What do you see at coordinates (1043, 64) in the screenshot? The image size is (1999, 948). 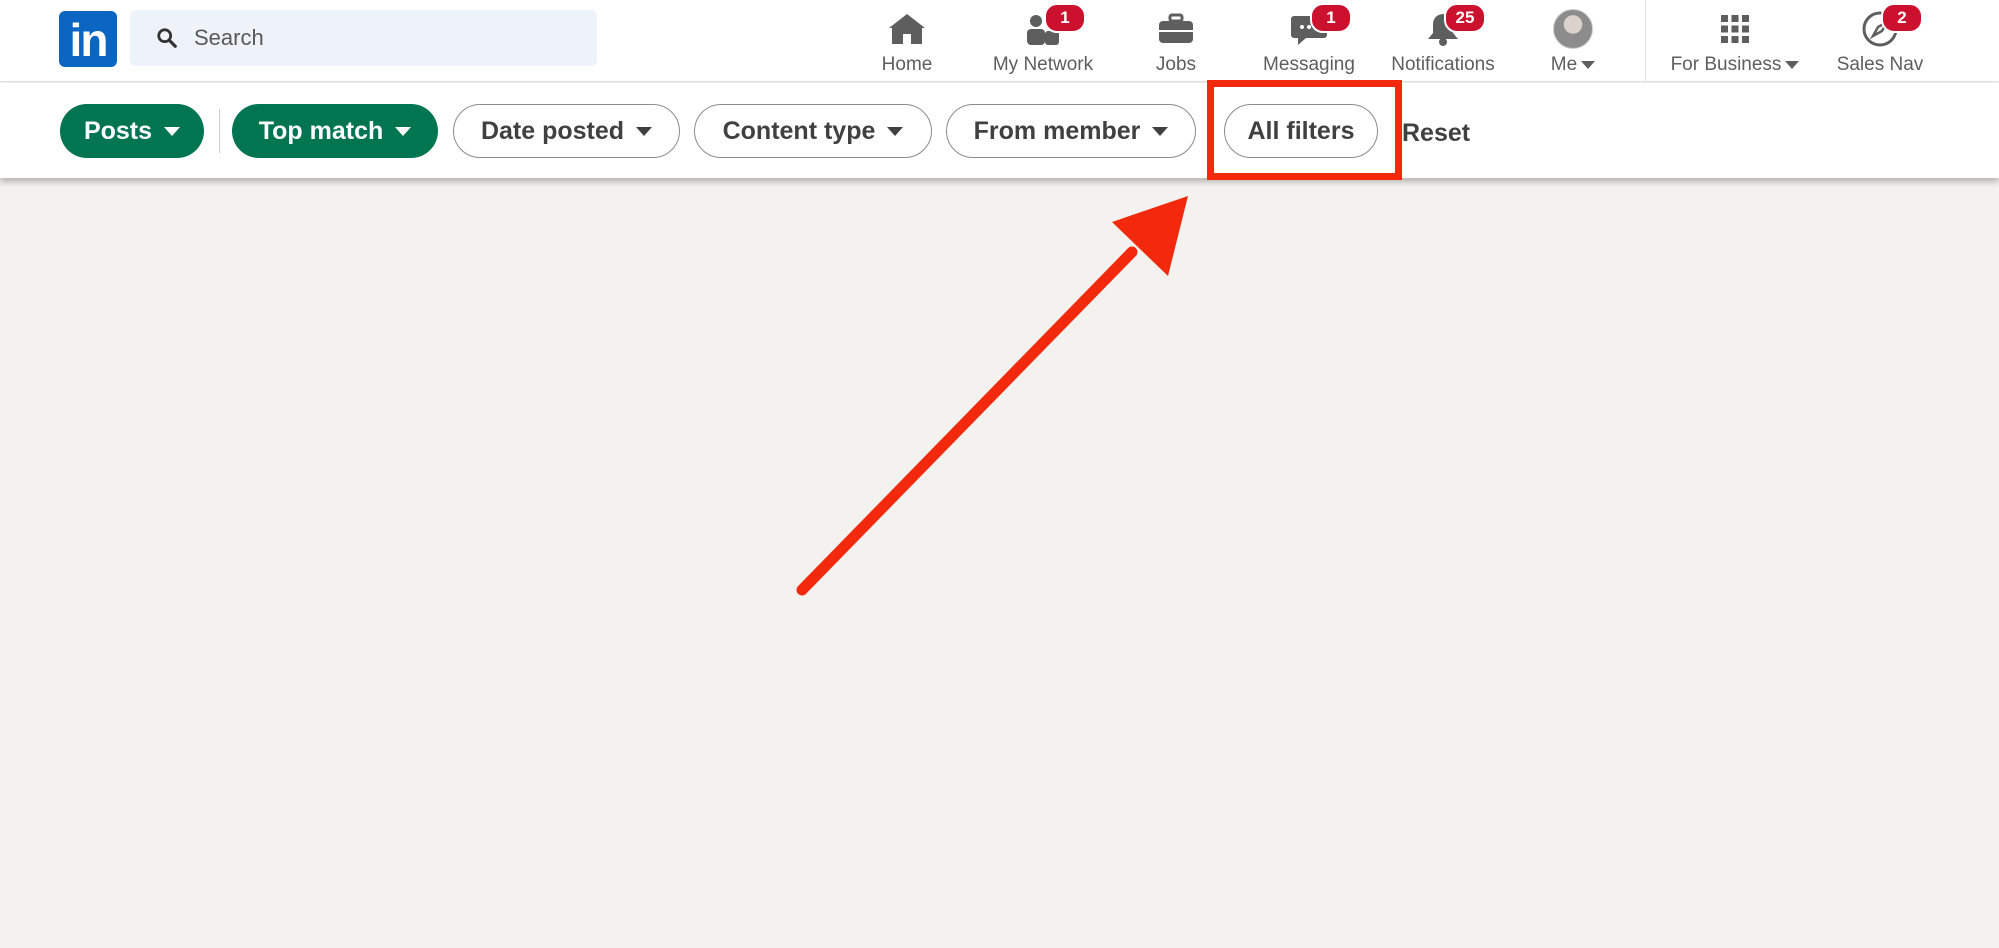 I see `nav-my-network-label: My Network` at bounding box center [1043, 64].